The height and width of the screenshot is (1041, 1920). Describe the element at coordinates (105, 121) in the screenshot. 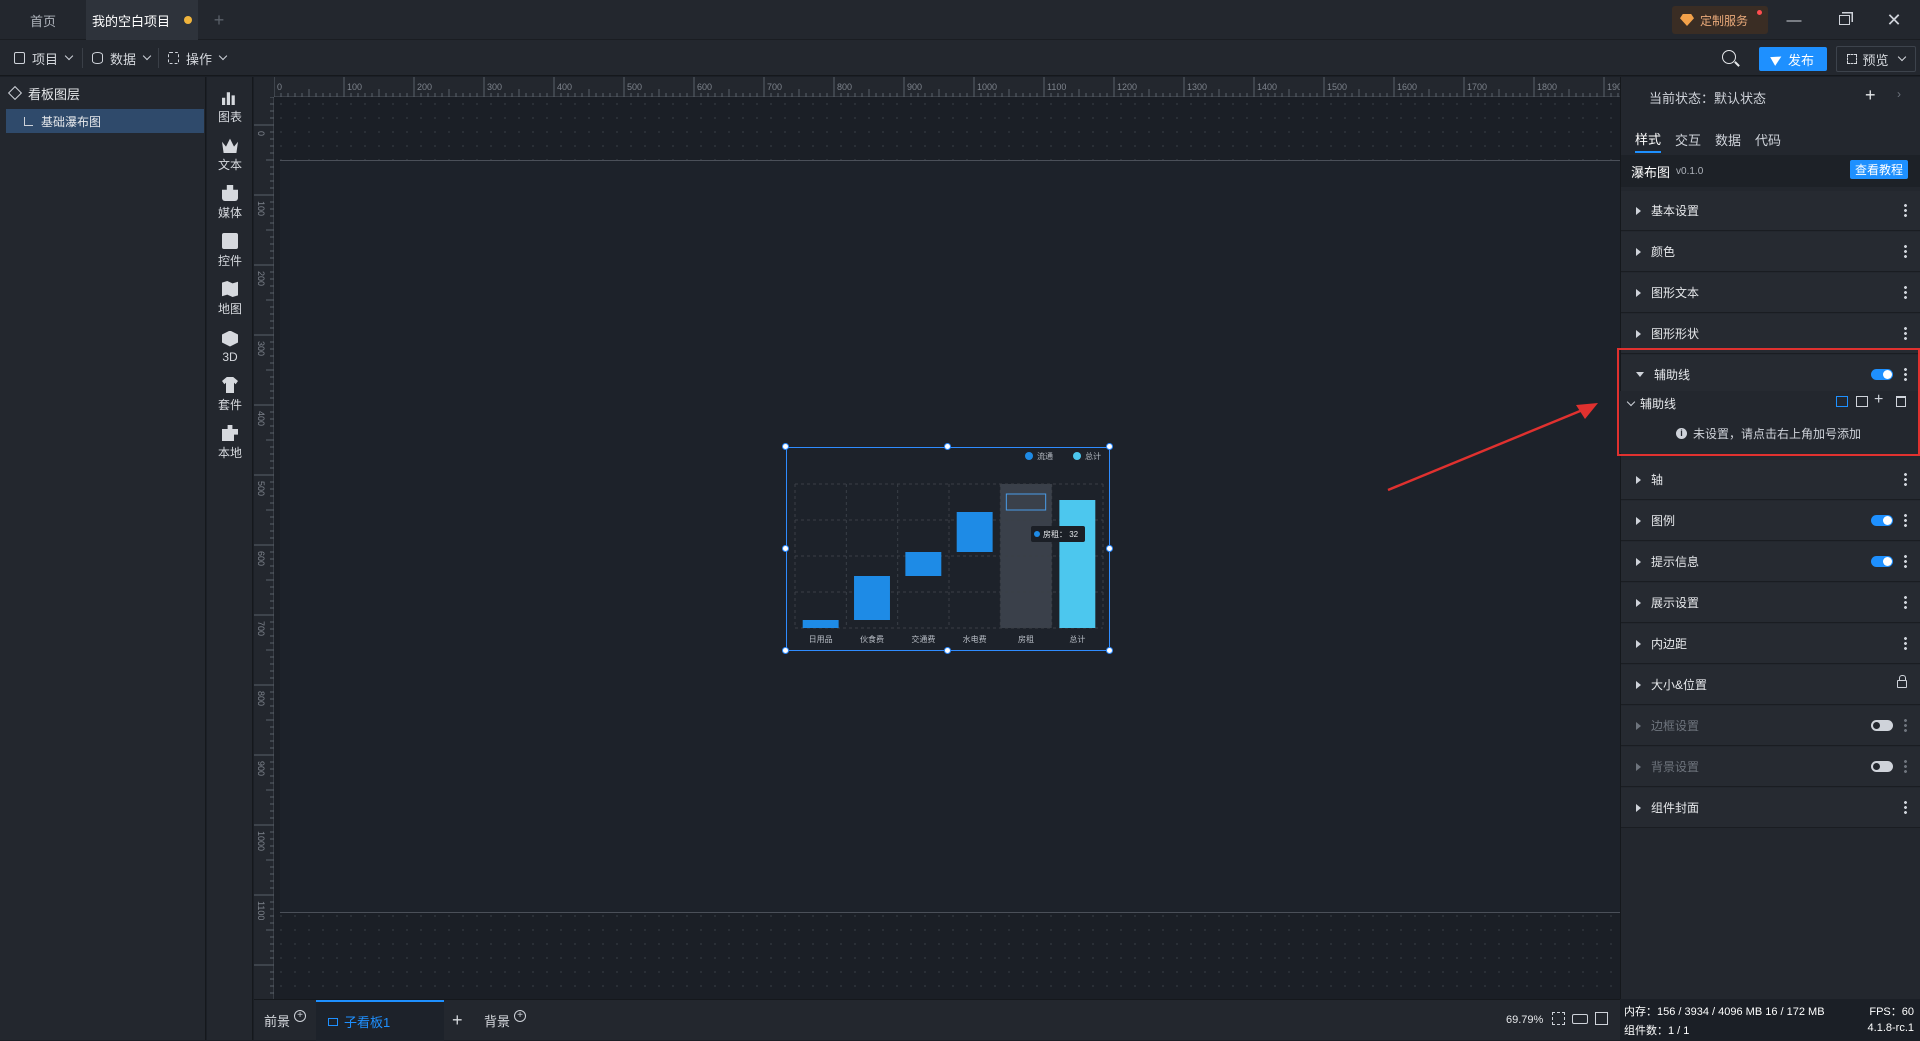

I see `layer-item: 基础瀑布图` at that location.